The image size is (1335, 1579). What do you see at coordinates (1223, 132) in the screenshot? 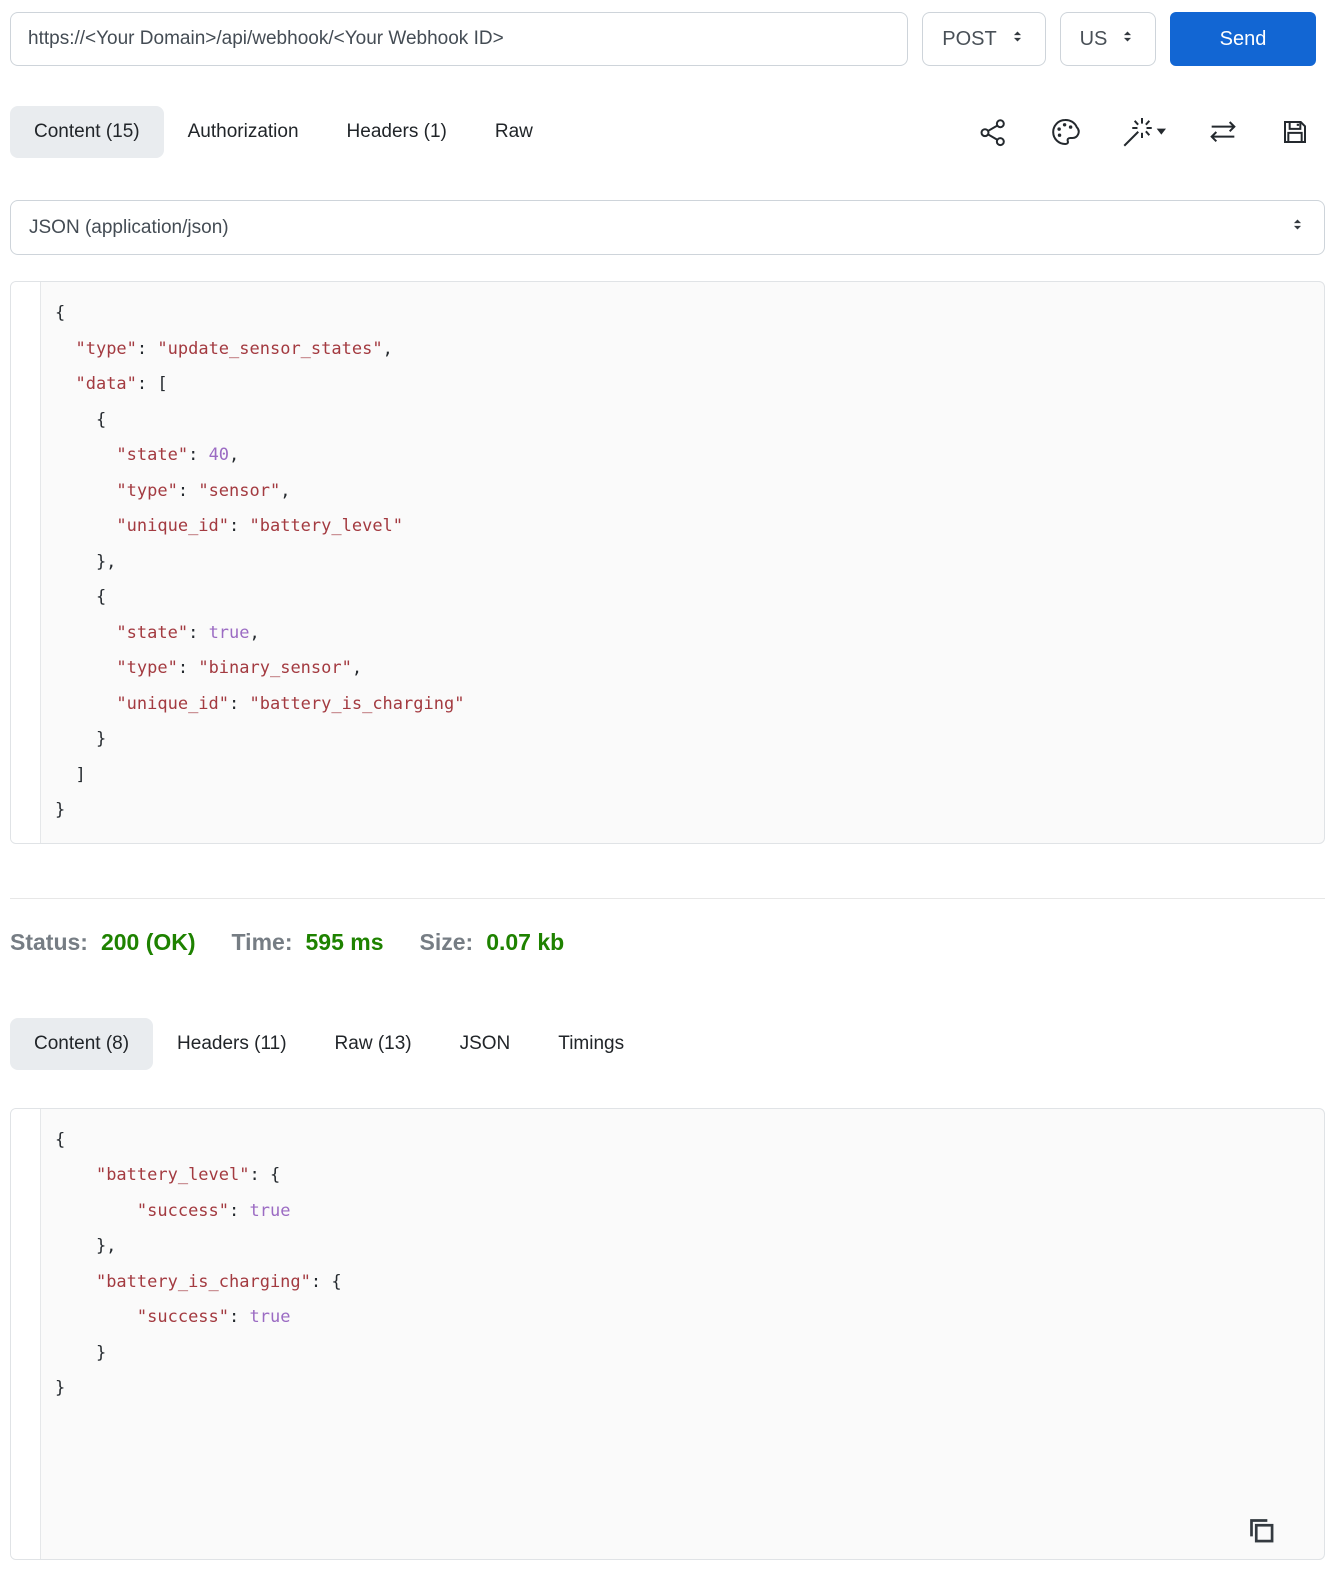
I see `swap-arrows-icon` at bounding box center [1223, 132].